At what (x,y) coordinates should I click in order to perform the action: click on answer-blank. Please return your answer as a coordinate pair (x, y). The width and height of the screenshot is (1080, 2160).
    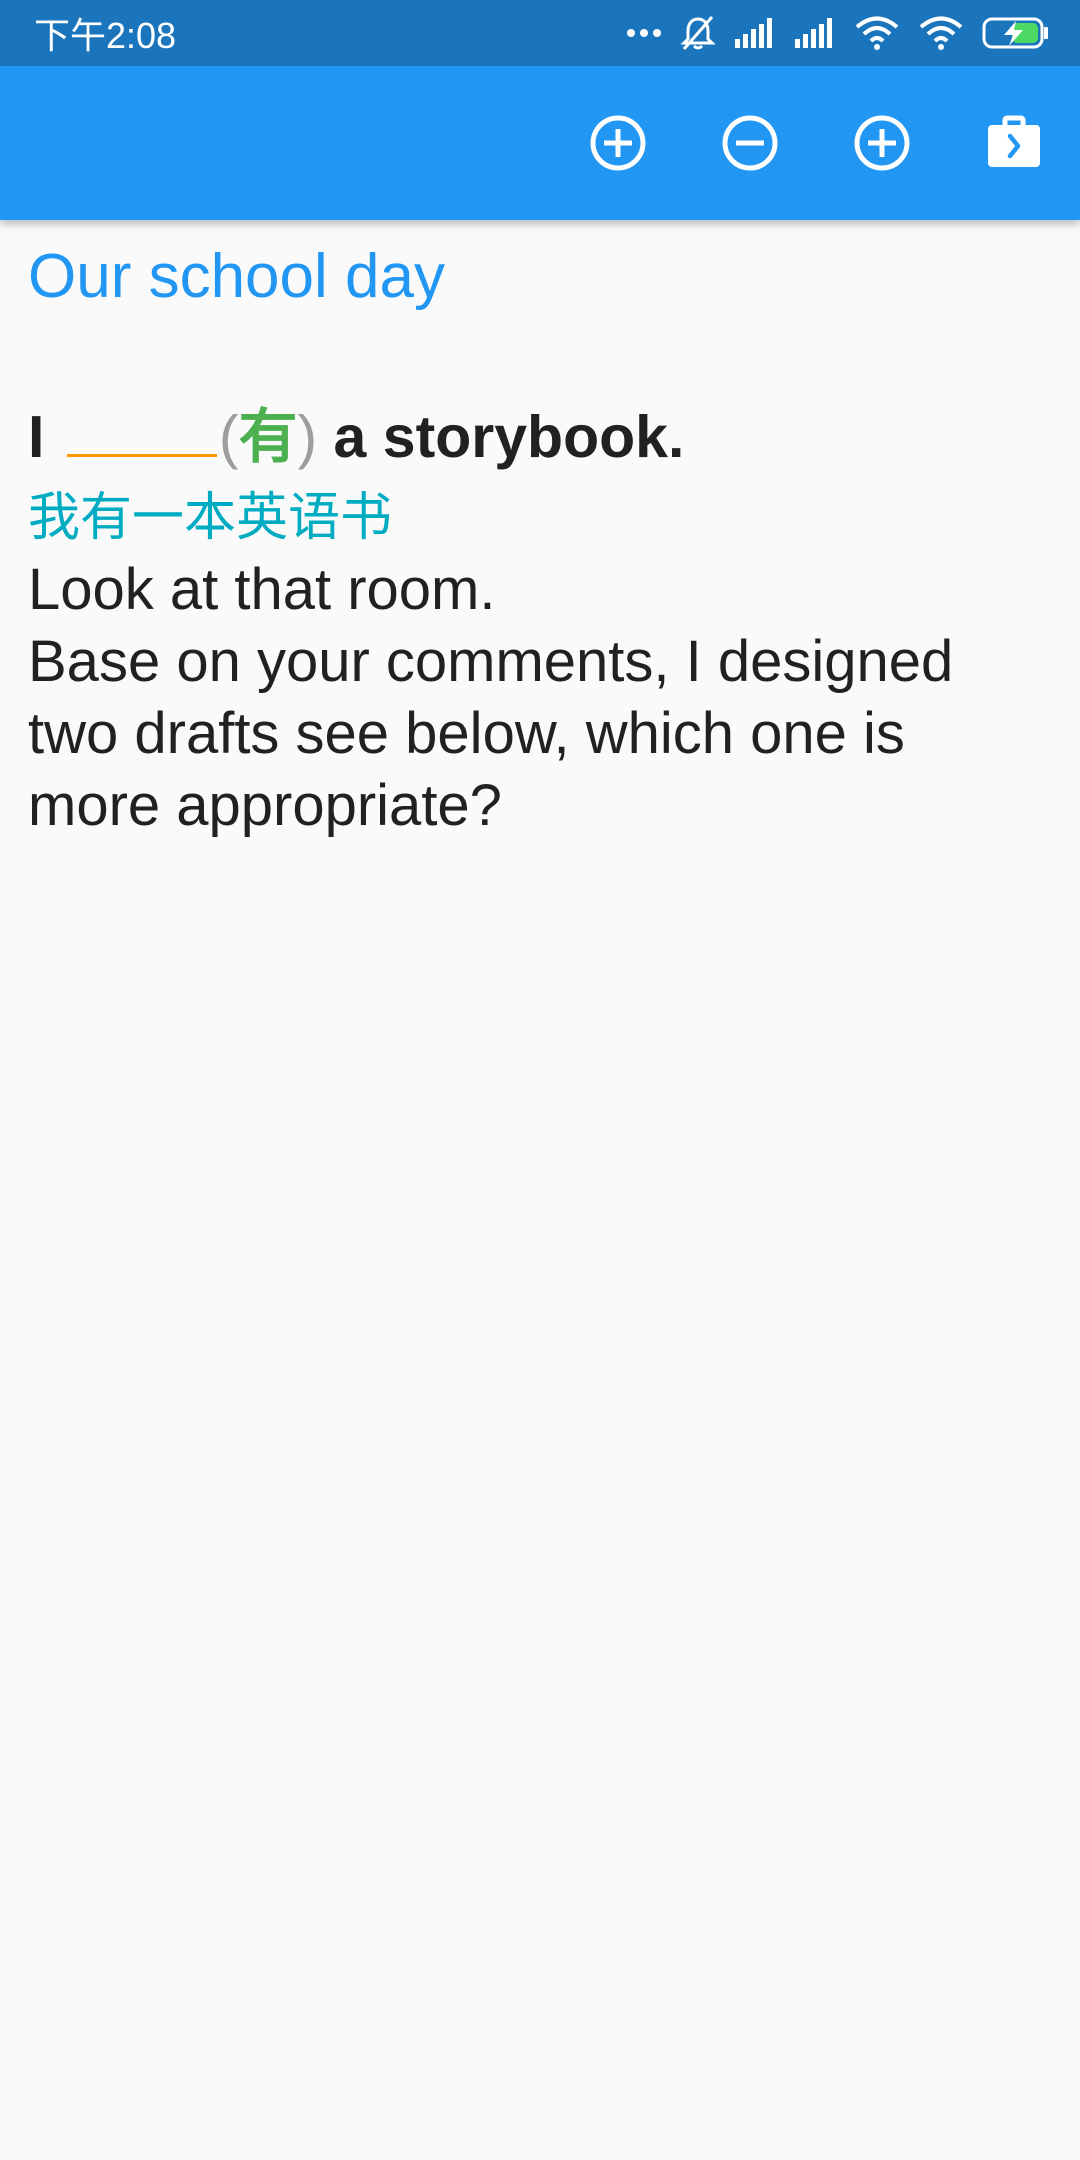
    Looking at the image, I should click on (141, 452).